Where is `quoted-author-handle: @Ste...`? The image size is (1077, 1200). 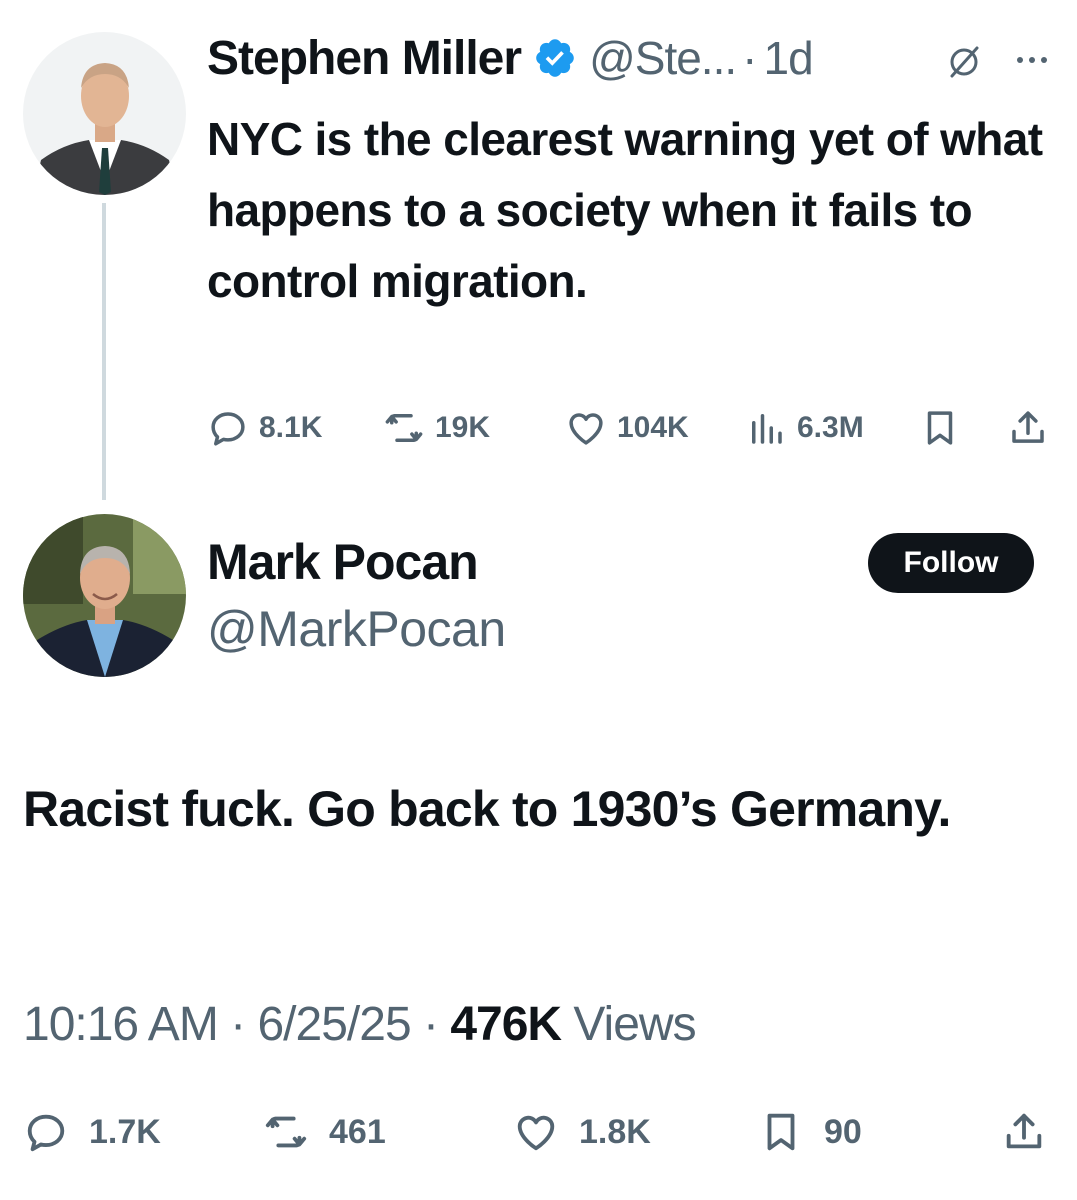
quoted-author-handle: @Ste... is located at coordinates (663, 58).